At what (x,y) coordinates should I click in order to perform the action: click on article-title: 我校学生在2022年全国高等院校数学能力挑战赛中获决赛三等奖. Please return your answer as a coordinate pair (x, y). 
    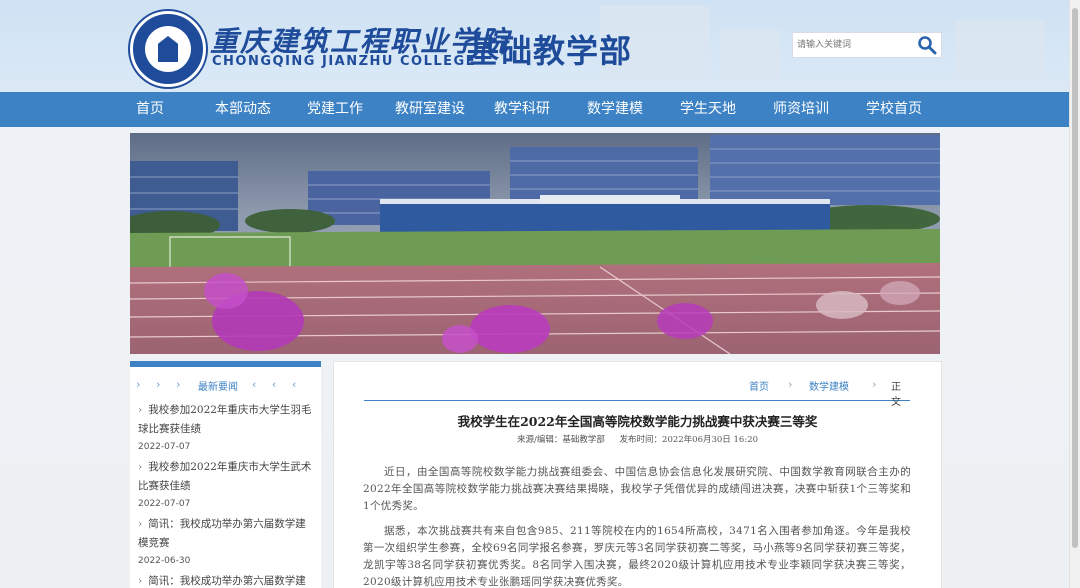
    Looking at the image, I should click on (637, 421).